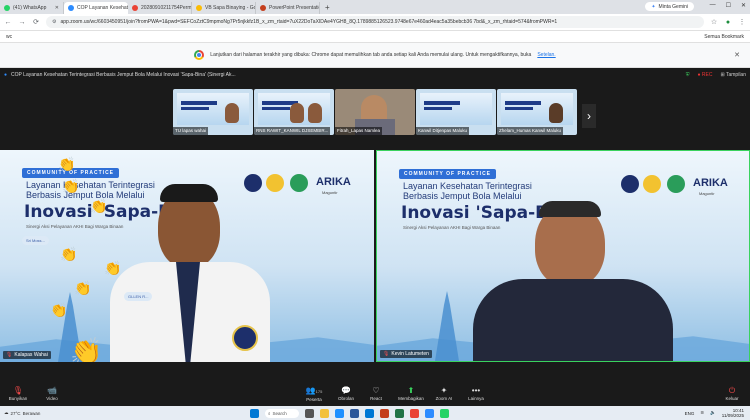  What do you see at coordinates (653, 6) in the screenshot?
I see `gemini-icon: ✦` at bounding box center [653, 6].